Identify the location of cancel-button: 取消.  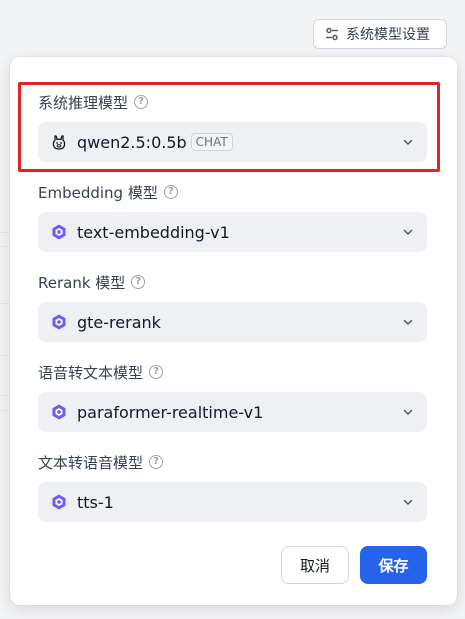
(315, 565).